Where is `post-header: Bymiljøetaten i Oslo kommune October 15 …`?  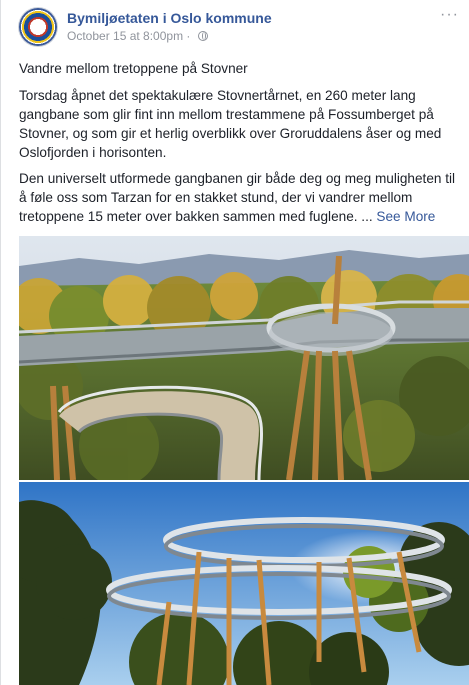 post-header: Bymiljøetaten i Oslo kommune October 15 … is located at coordinates (239, 27).